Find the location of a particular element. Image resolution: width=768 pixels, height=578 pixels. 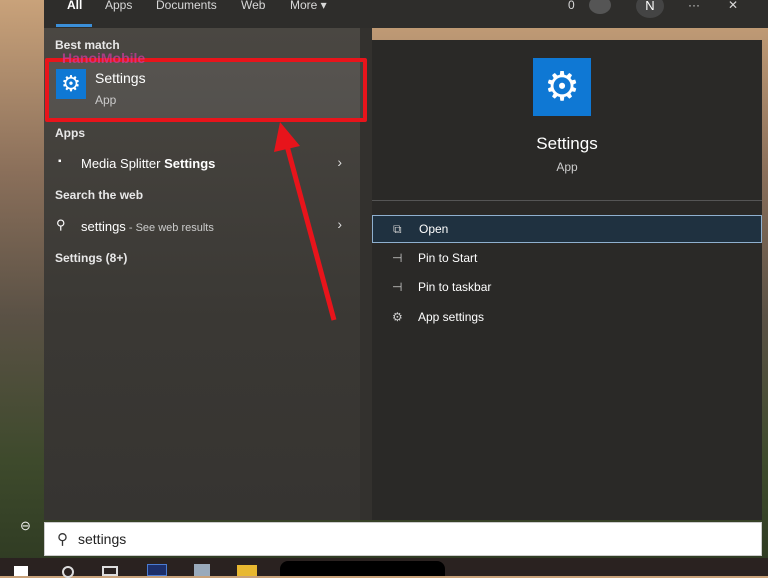

link-icon: ⊖ is located at coordinates (25, 525).